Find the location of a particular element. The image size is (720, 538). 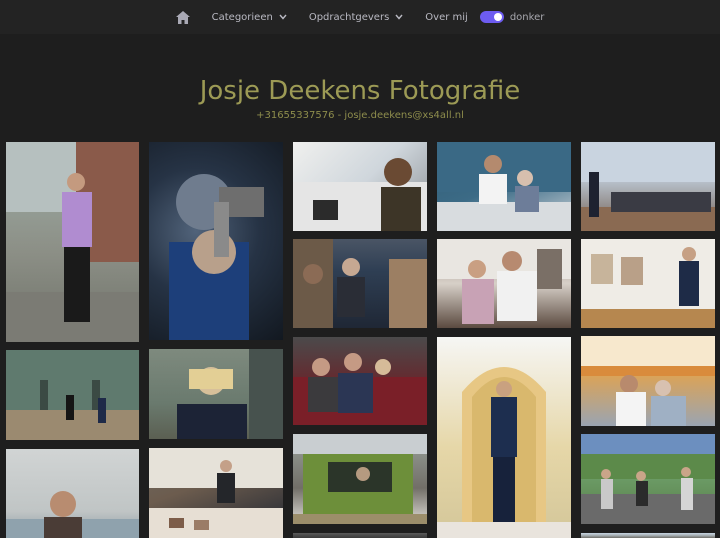

about-link: Over mij is located at coordinates (446, 17).